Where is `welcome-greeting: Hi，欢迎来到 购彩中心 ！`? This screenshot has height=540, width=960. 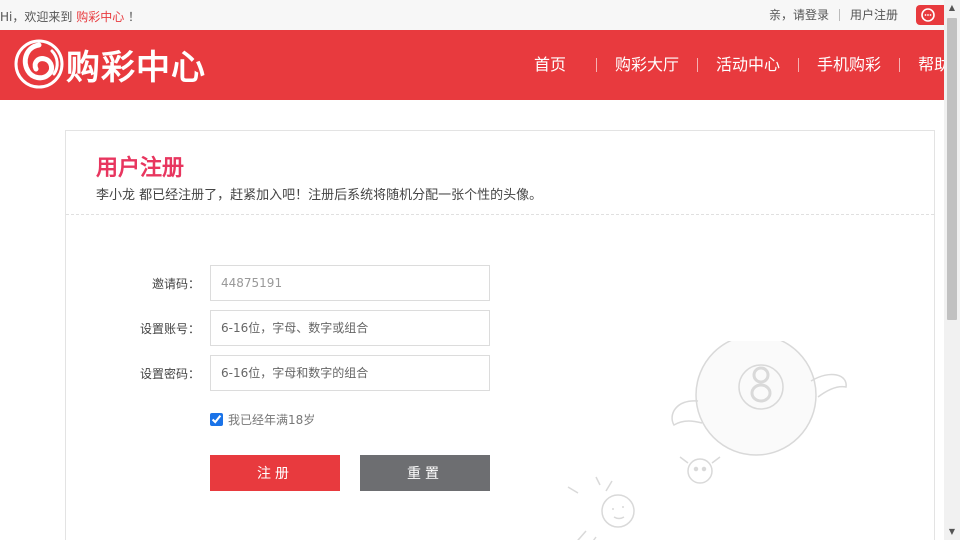 welcome-greeting: Hi，欢迎来到 购彩中心 ！ is located at coordinates (70, 16).